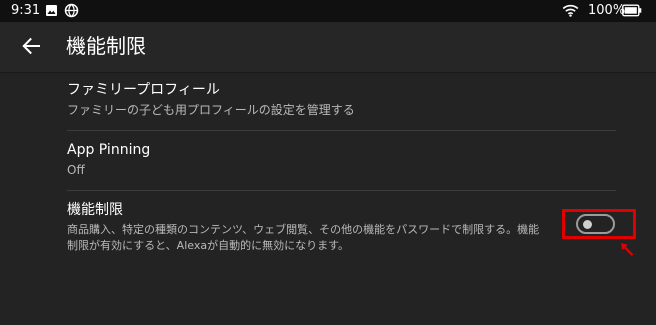  What do you see at coordinates (342, 165) in the screenshot?
I see `app-pinning-item: App Pinning Off` at bounding box center [342, 165].